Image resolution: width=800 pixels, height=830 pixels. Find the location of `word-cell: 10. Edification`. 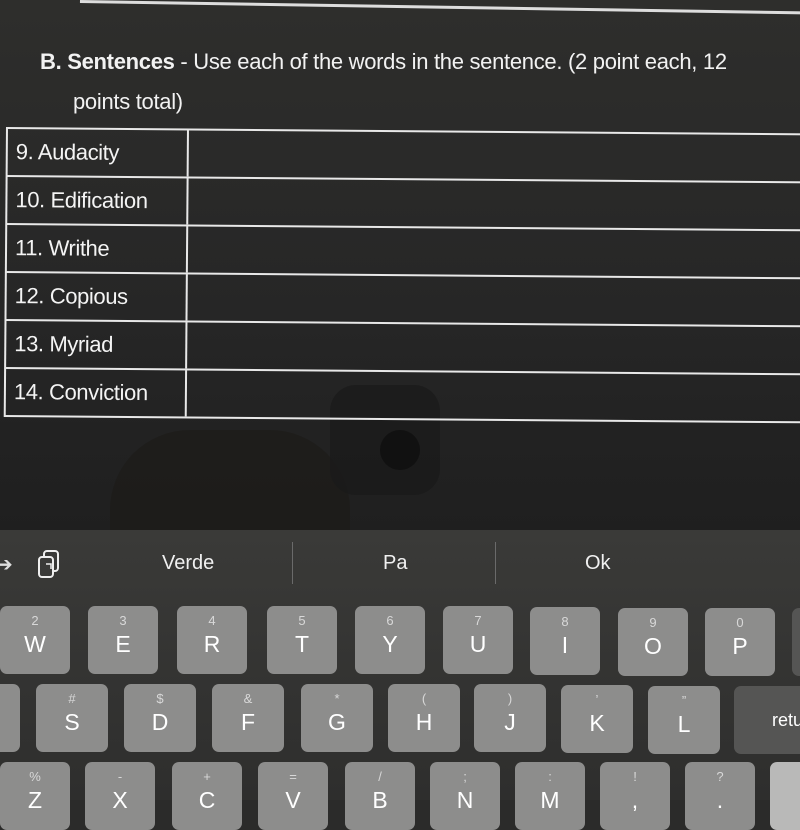

word-cell: 10. Edification is located at coordinates (97, 200).